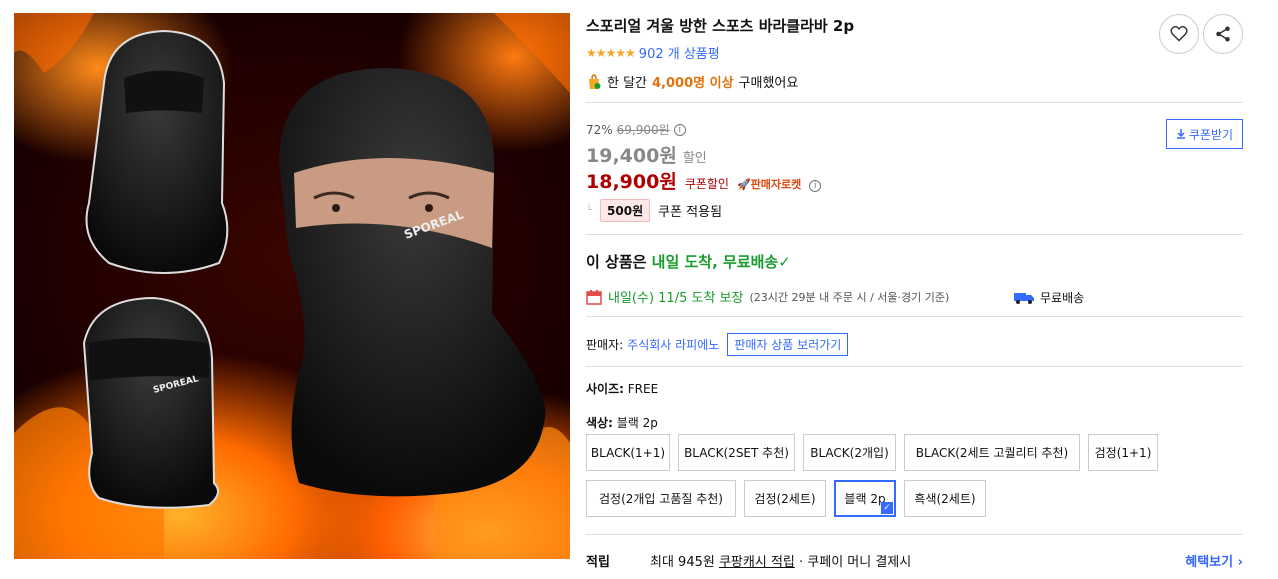  I want to click on reward-row: 적립 최대 945원 쿠팡캐시 적립 · 쿠페이 머니 결제시 혜택보기 ›, so click(914, 560).